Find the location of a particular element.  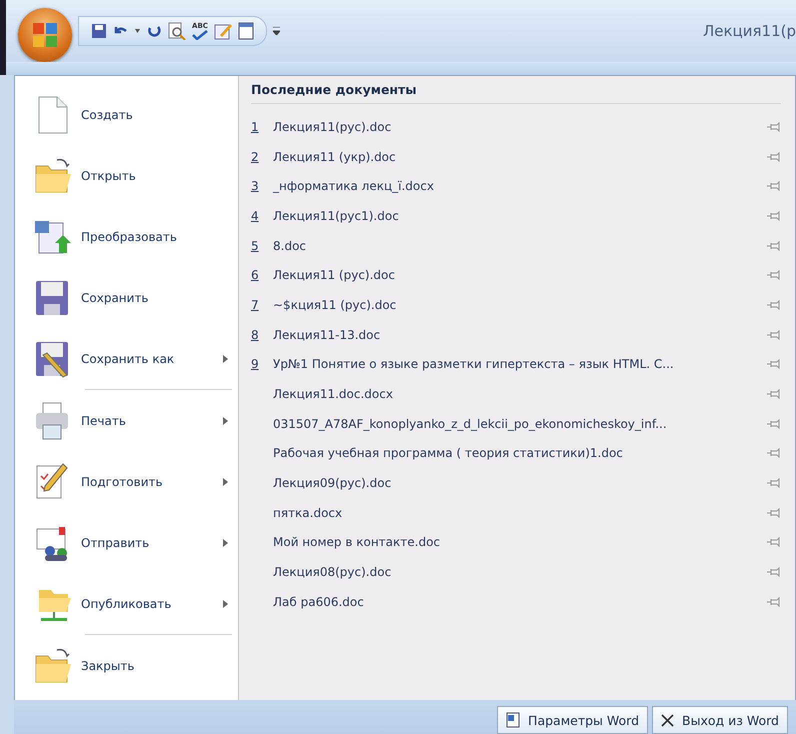

print-preview-icon is located at coordinates (177, 31).